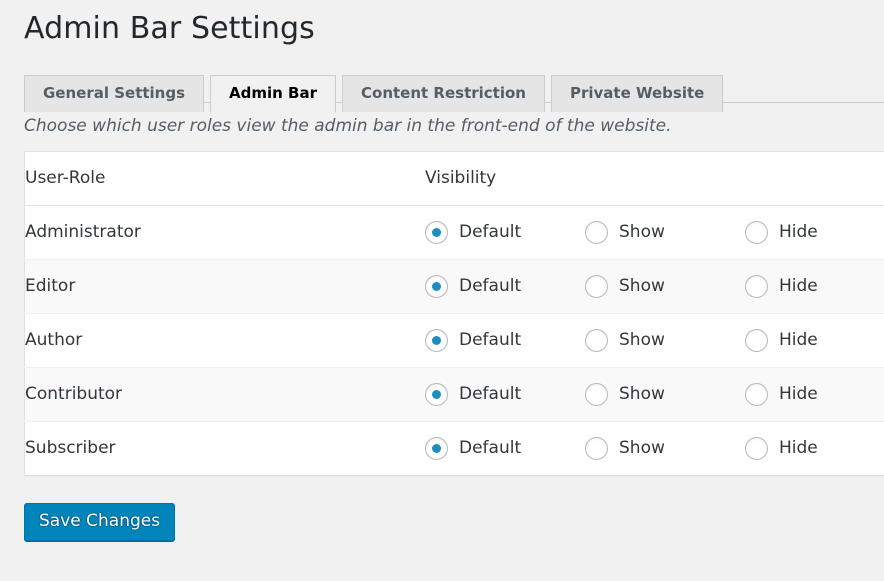 Image resolution: width=884 pixels, height=581 pixels. Describe the element at coordinates (454, 522) in the screenshot. I see `submit-area: Save Changes` at that location.